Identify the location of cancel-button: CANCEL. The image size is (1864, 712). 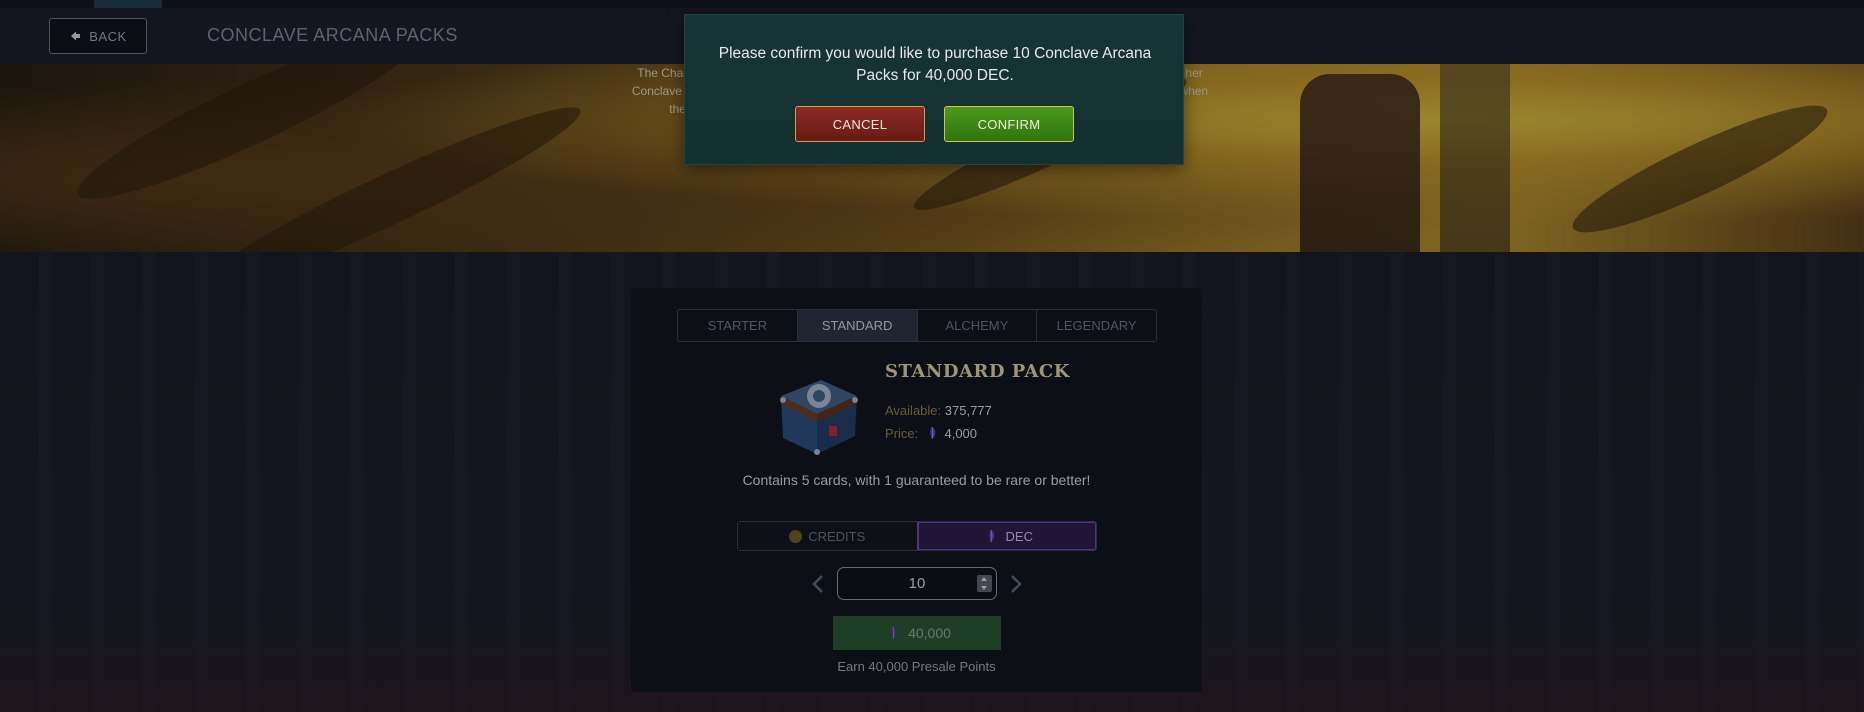
(860, 124).